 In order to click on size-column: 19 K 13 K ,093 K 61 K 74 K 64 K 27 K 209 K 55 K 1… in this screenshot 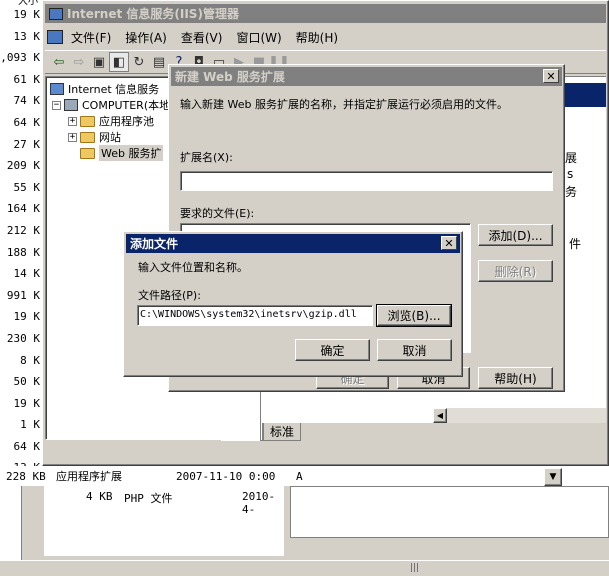, I will do `click(20, 274)`.